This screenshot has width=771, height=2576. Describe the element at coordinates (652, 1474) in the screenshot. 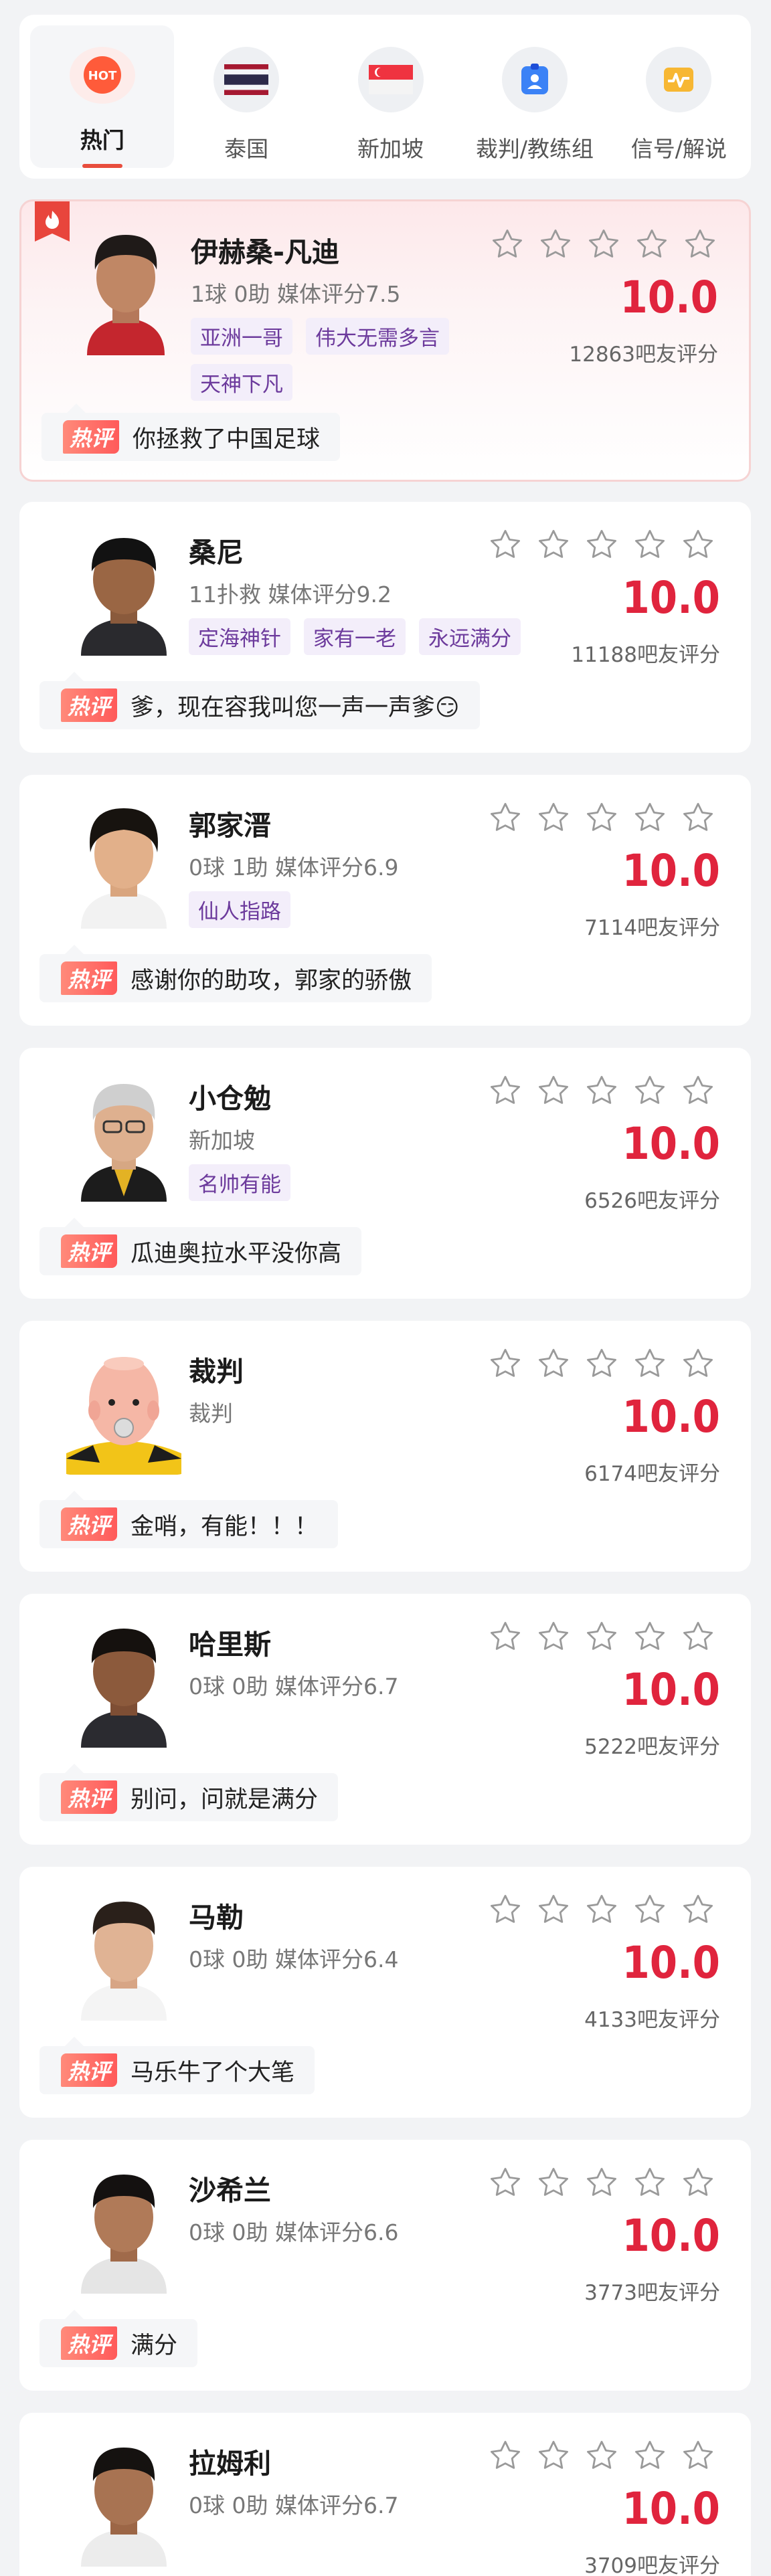

I see `voter-count: 6174吧友评分` at that location.